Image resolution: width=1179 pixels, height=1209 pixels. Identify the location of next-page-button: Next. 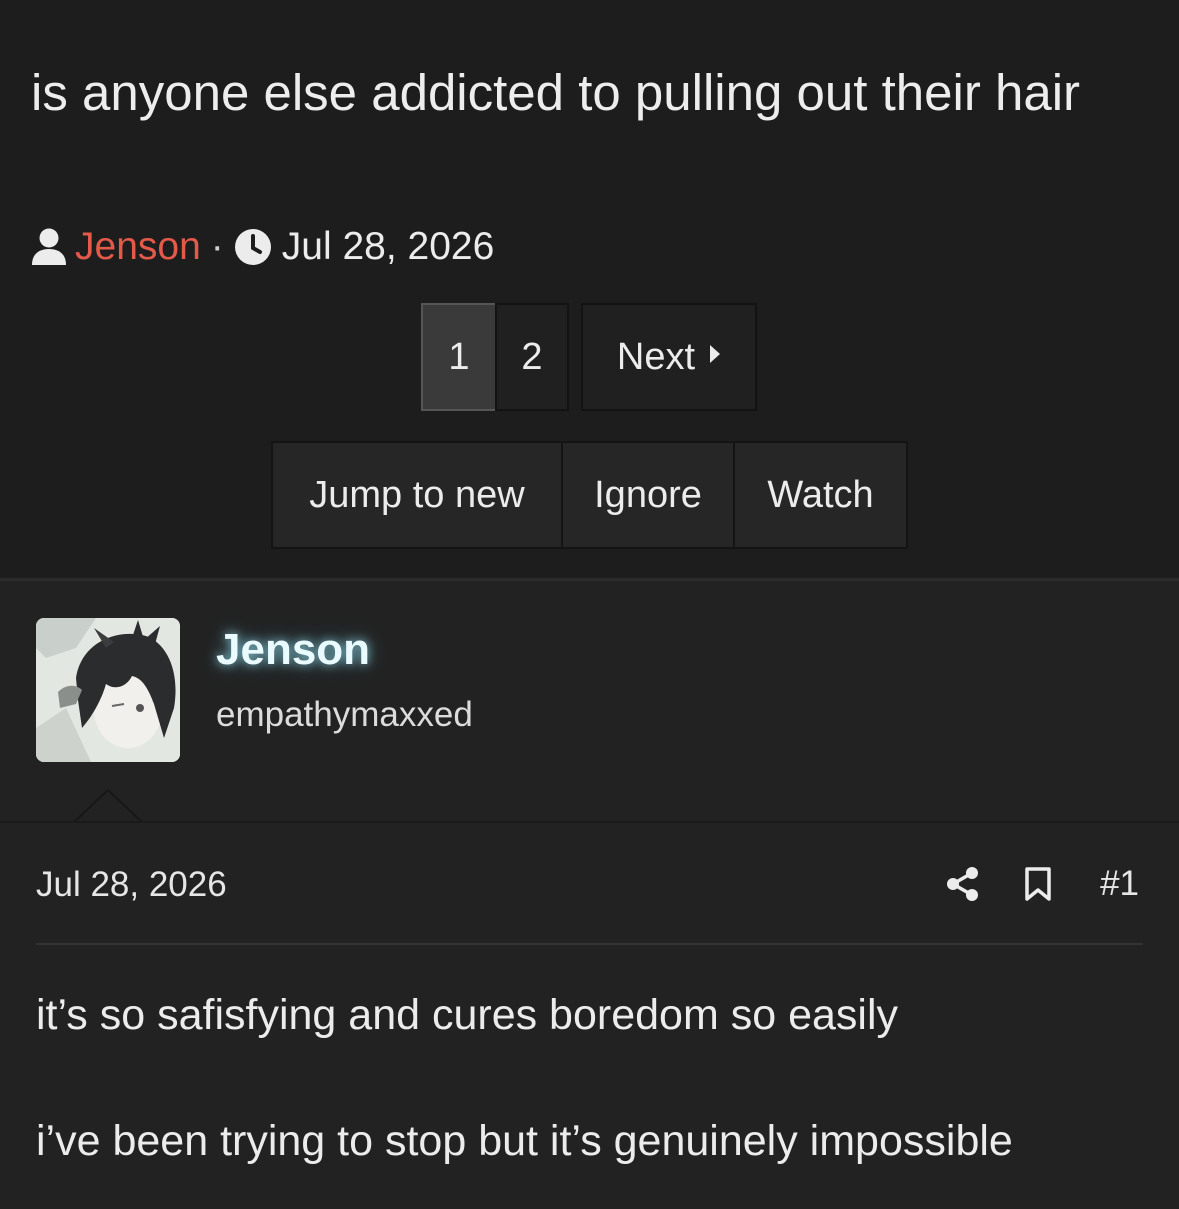
(669, 357).